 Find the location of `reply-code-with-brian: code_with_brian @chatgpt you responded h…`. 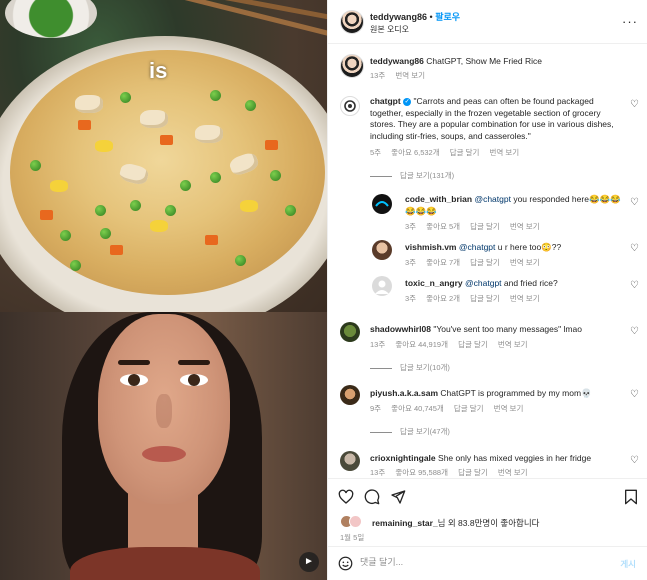

reply-code-with-brian: code_with_brian @chatgpt you responded h… is located at coordinates (517, 205).